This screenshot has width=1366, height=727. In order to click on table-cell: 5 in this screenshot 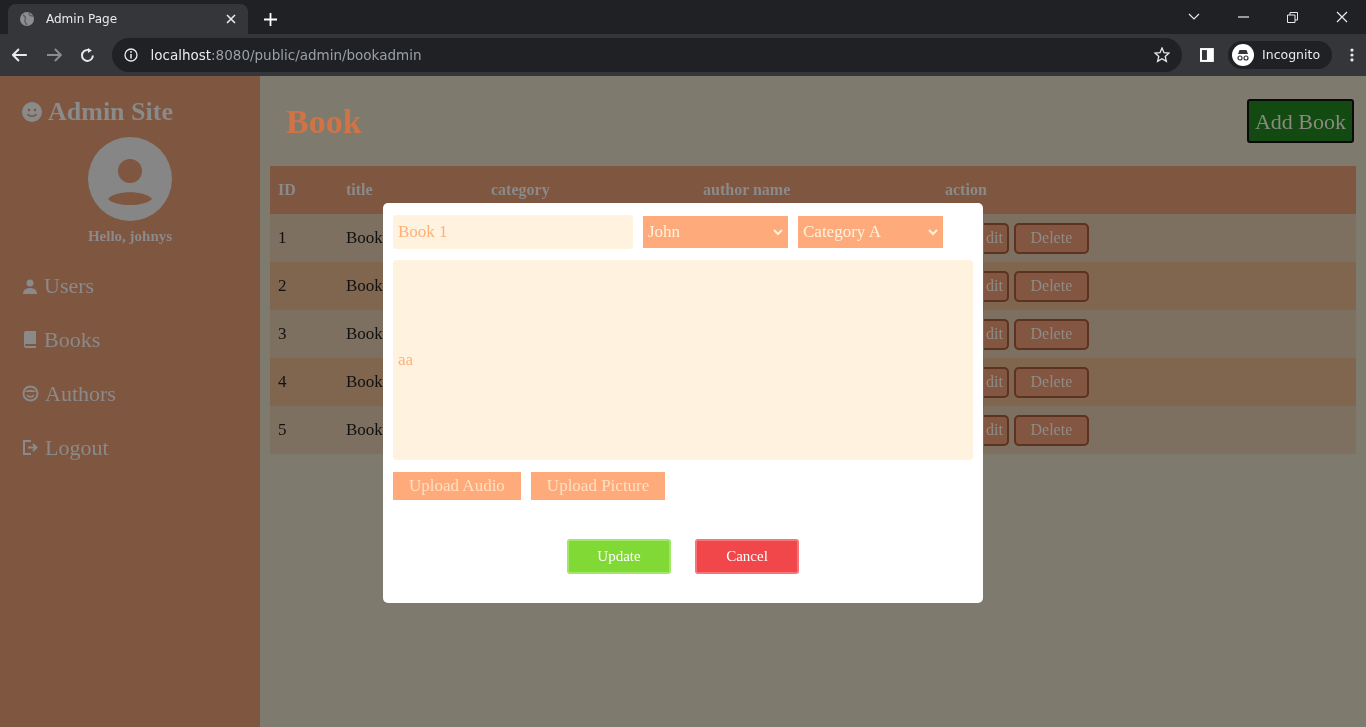, I will do `click(282, 430)`.